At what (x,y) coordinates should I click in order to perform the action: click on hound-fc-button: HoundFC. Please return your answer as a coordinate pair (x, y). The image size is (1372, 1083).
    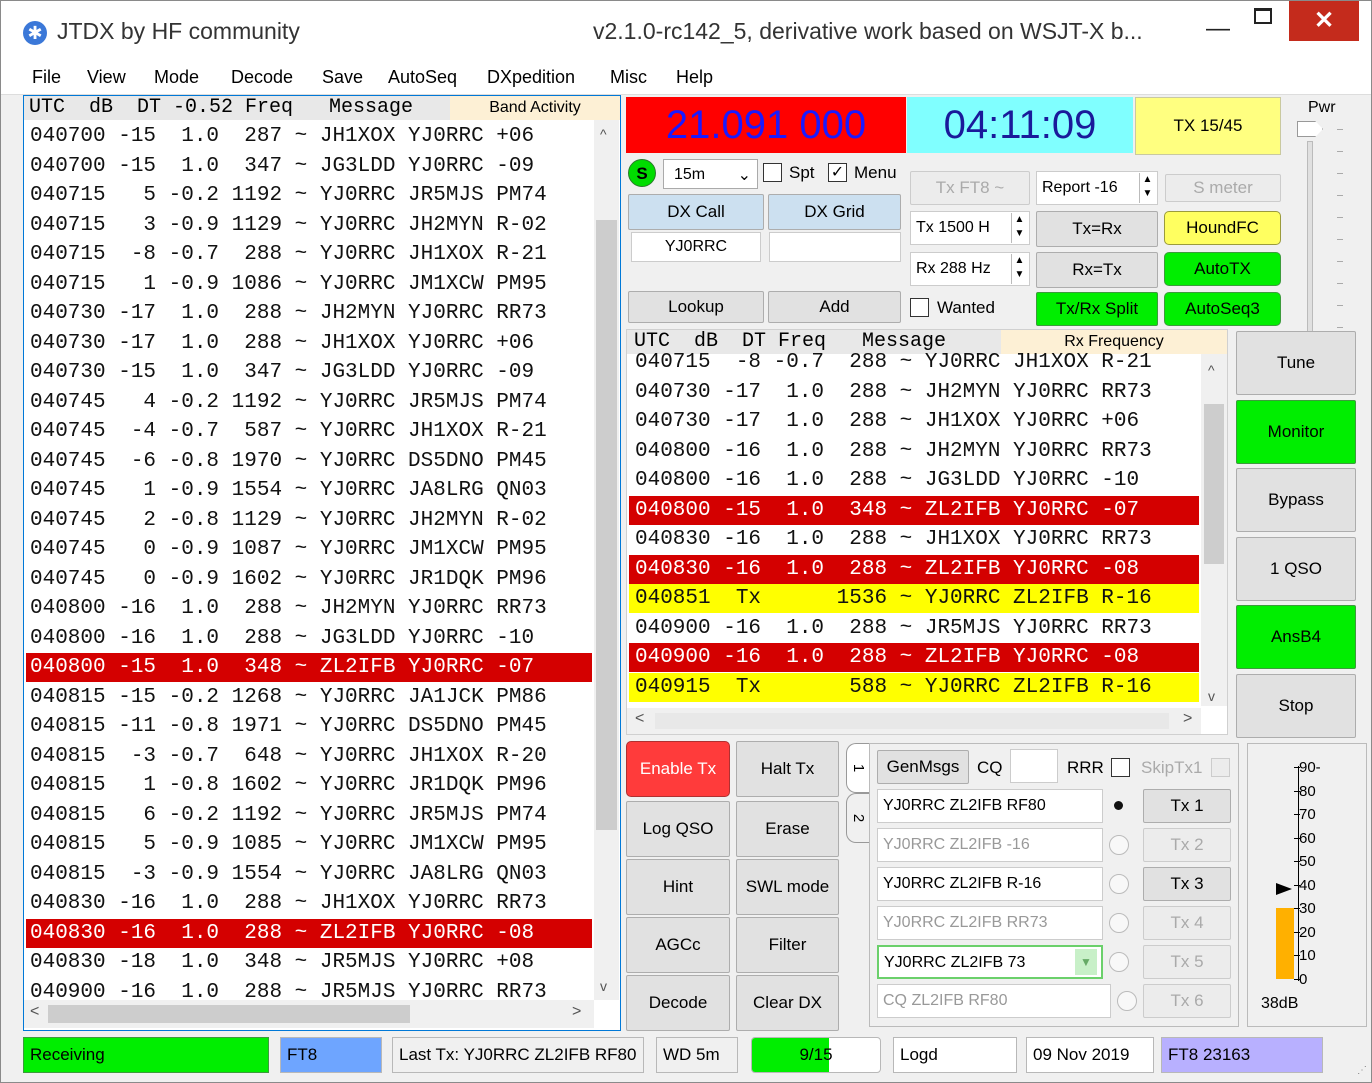
    Looking at the image, I should click on (1222, 228).